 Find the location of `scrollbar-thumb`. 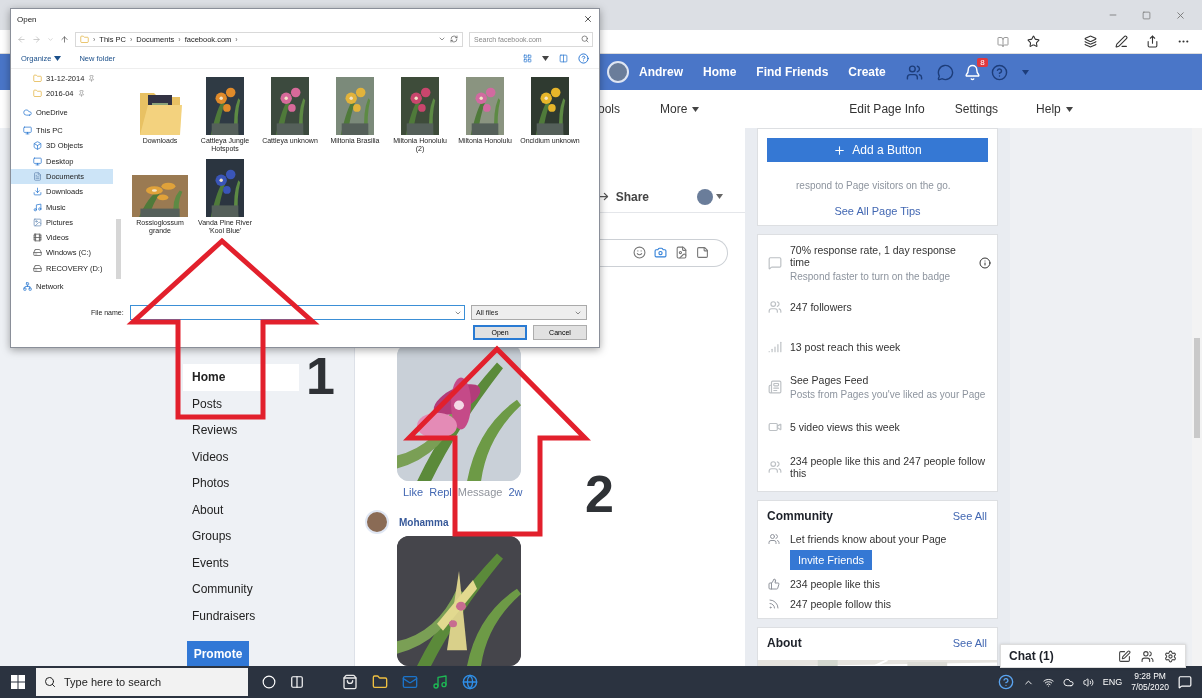

scrollbar-thumb is located at coordinates (1197, 388).